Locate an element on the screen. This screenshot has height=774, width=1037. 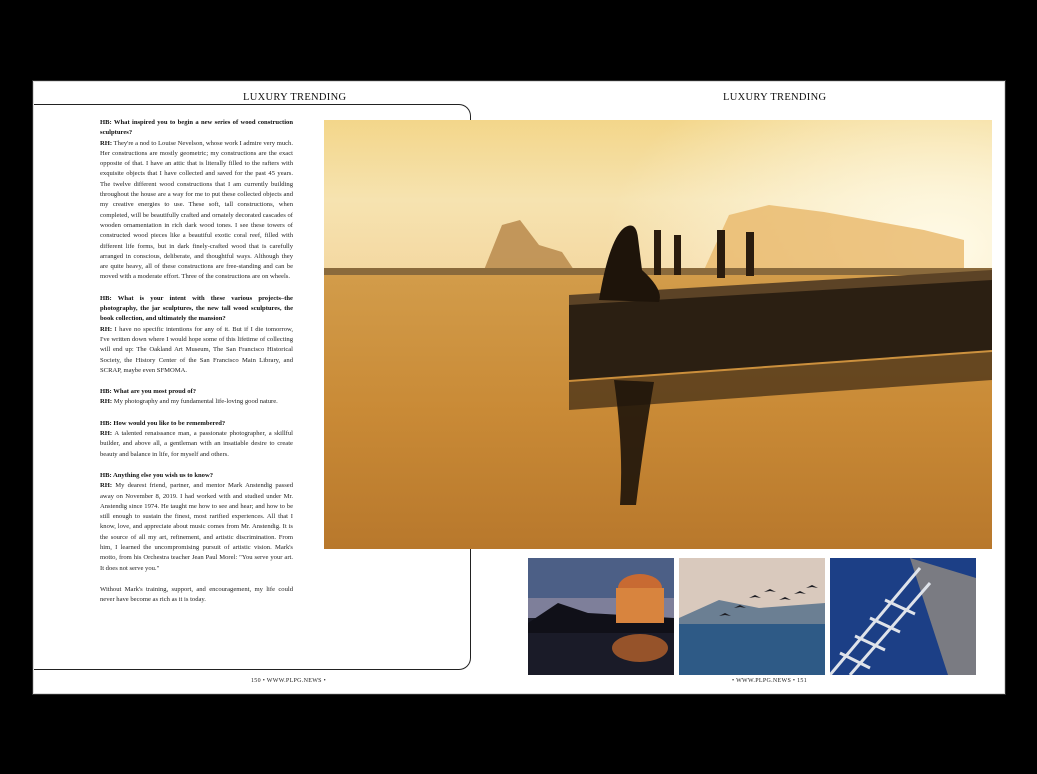
thumbnail-windmill-photo is located at coordinates (903, 616).